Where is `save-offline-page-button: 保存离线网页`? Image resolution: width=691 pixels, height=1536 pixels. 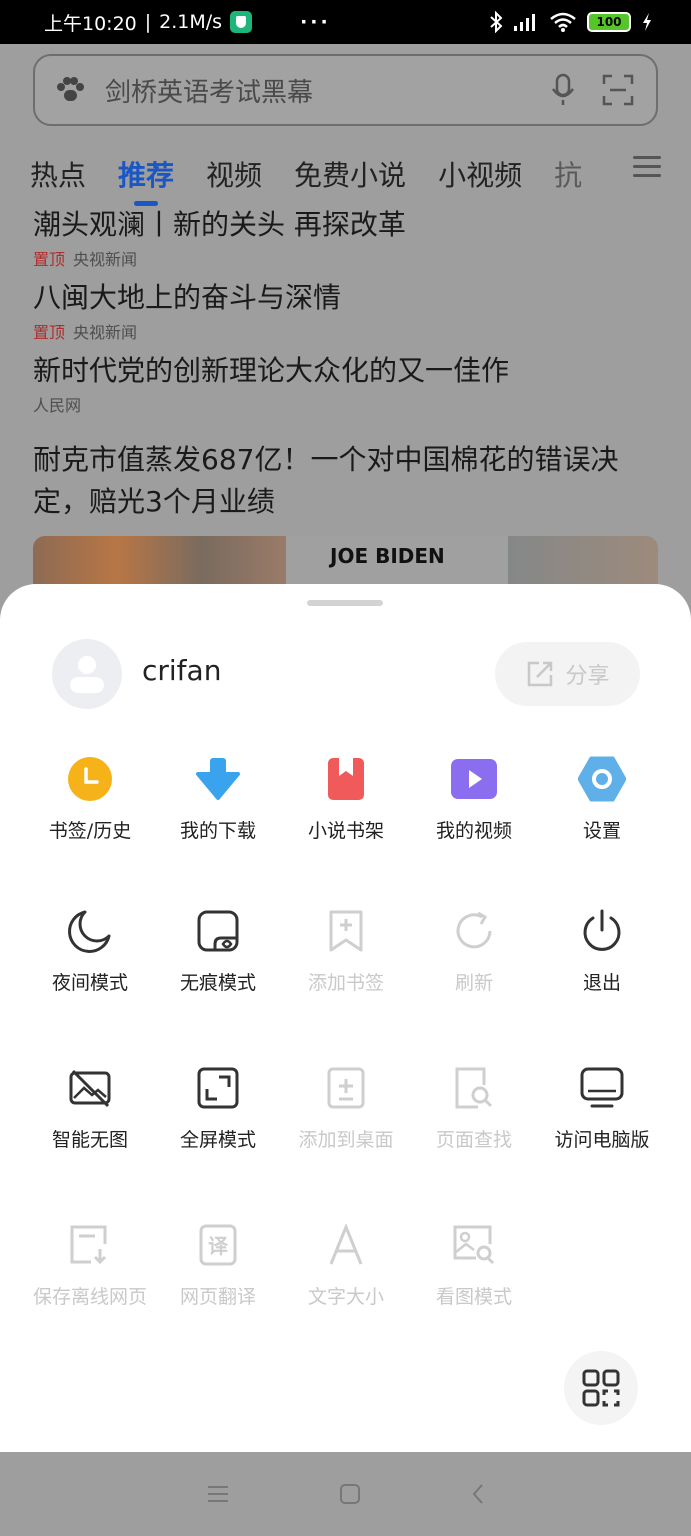
save-offline-page-button: 保存离线网页 is located at coordinates (90, 1264).